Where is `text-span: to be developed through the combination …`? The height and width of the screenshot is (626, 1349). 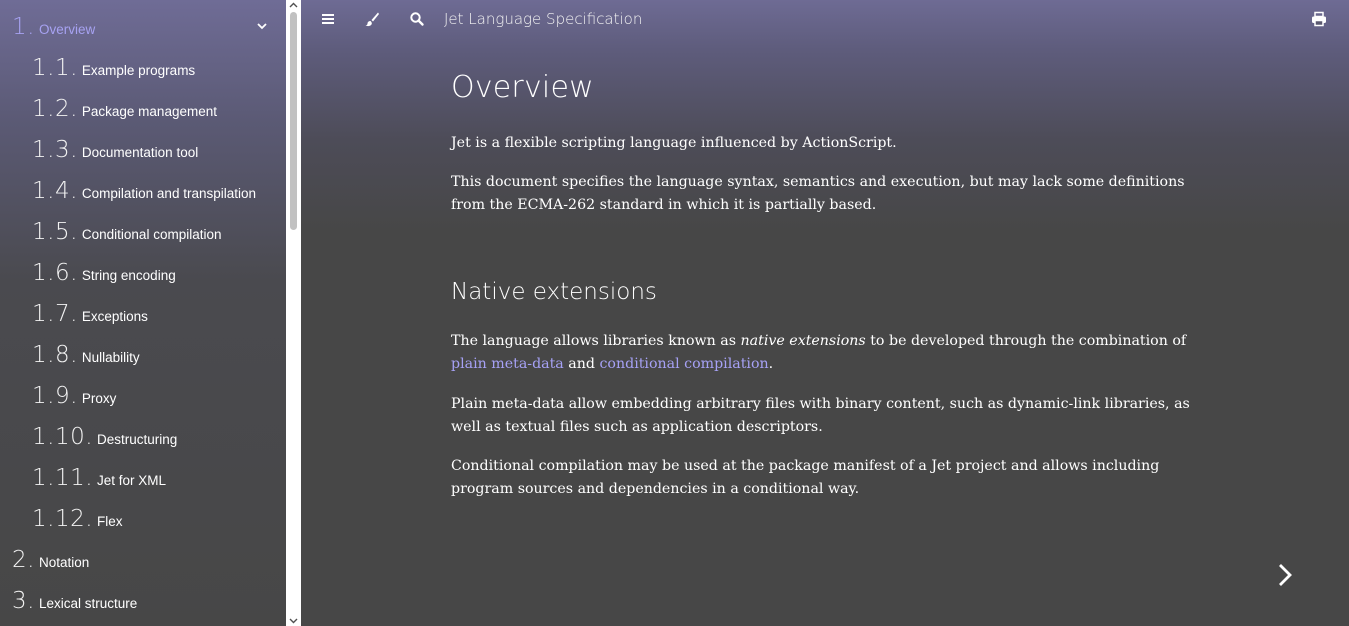
text-span: to be developed through the combination … is located at coordinates (1026, 341).